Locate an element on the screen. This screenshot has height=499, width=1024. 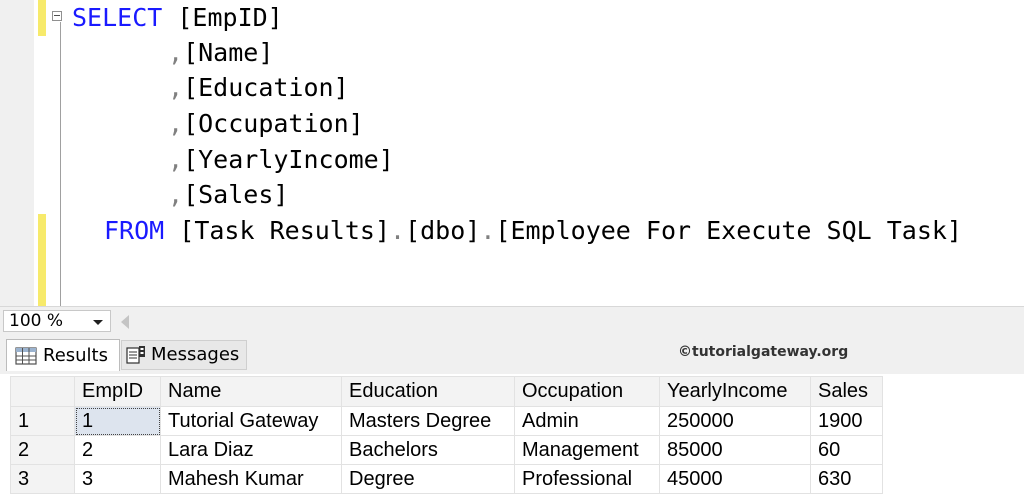
zoom-value: 100 % is located at coordinates (36, 321).